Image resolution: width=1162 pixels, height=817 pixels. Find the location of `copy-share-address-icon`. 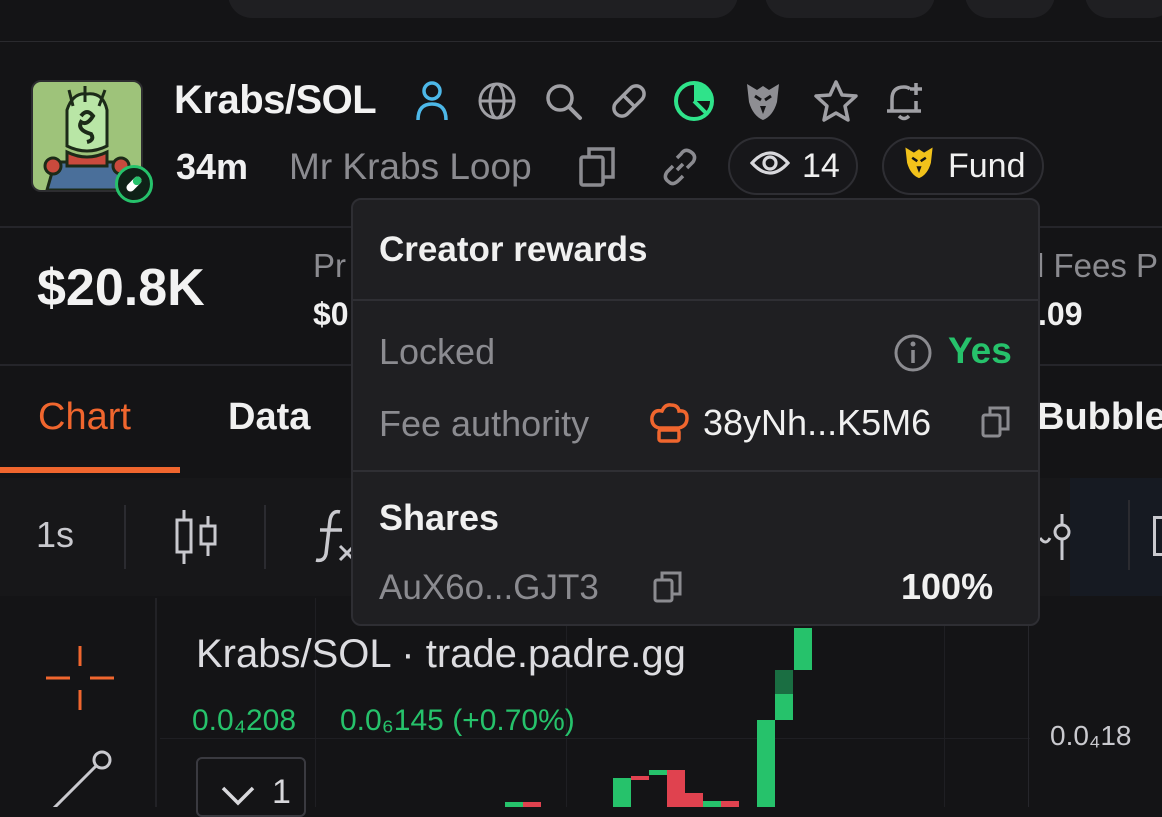

copy-share-address-icon is located at coordinates (668, 589).